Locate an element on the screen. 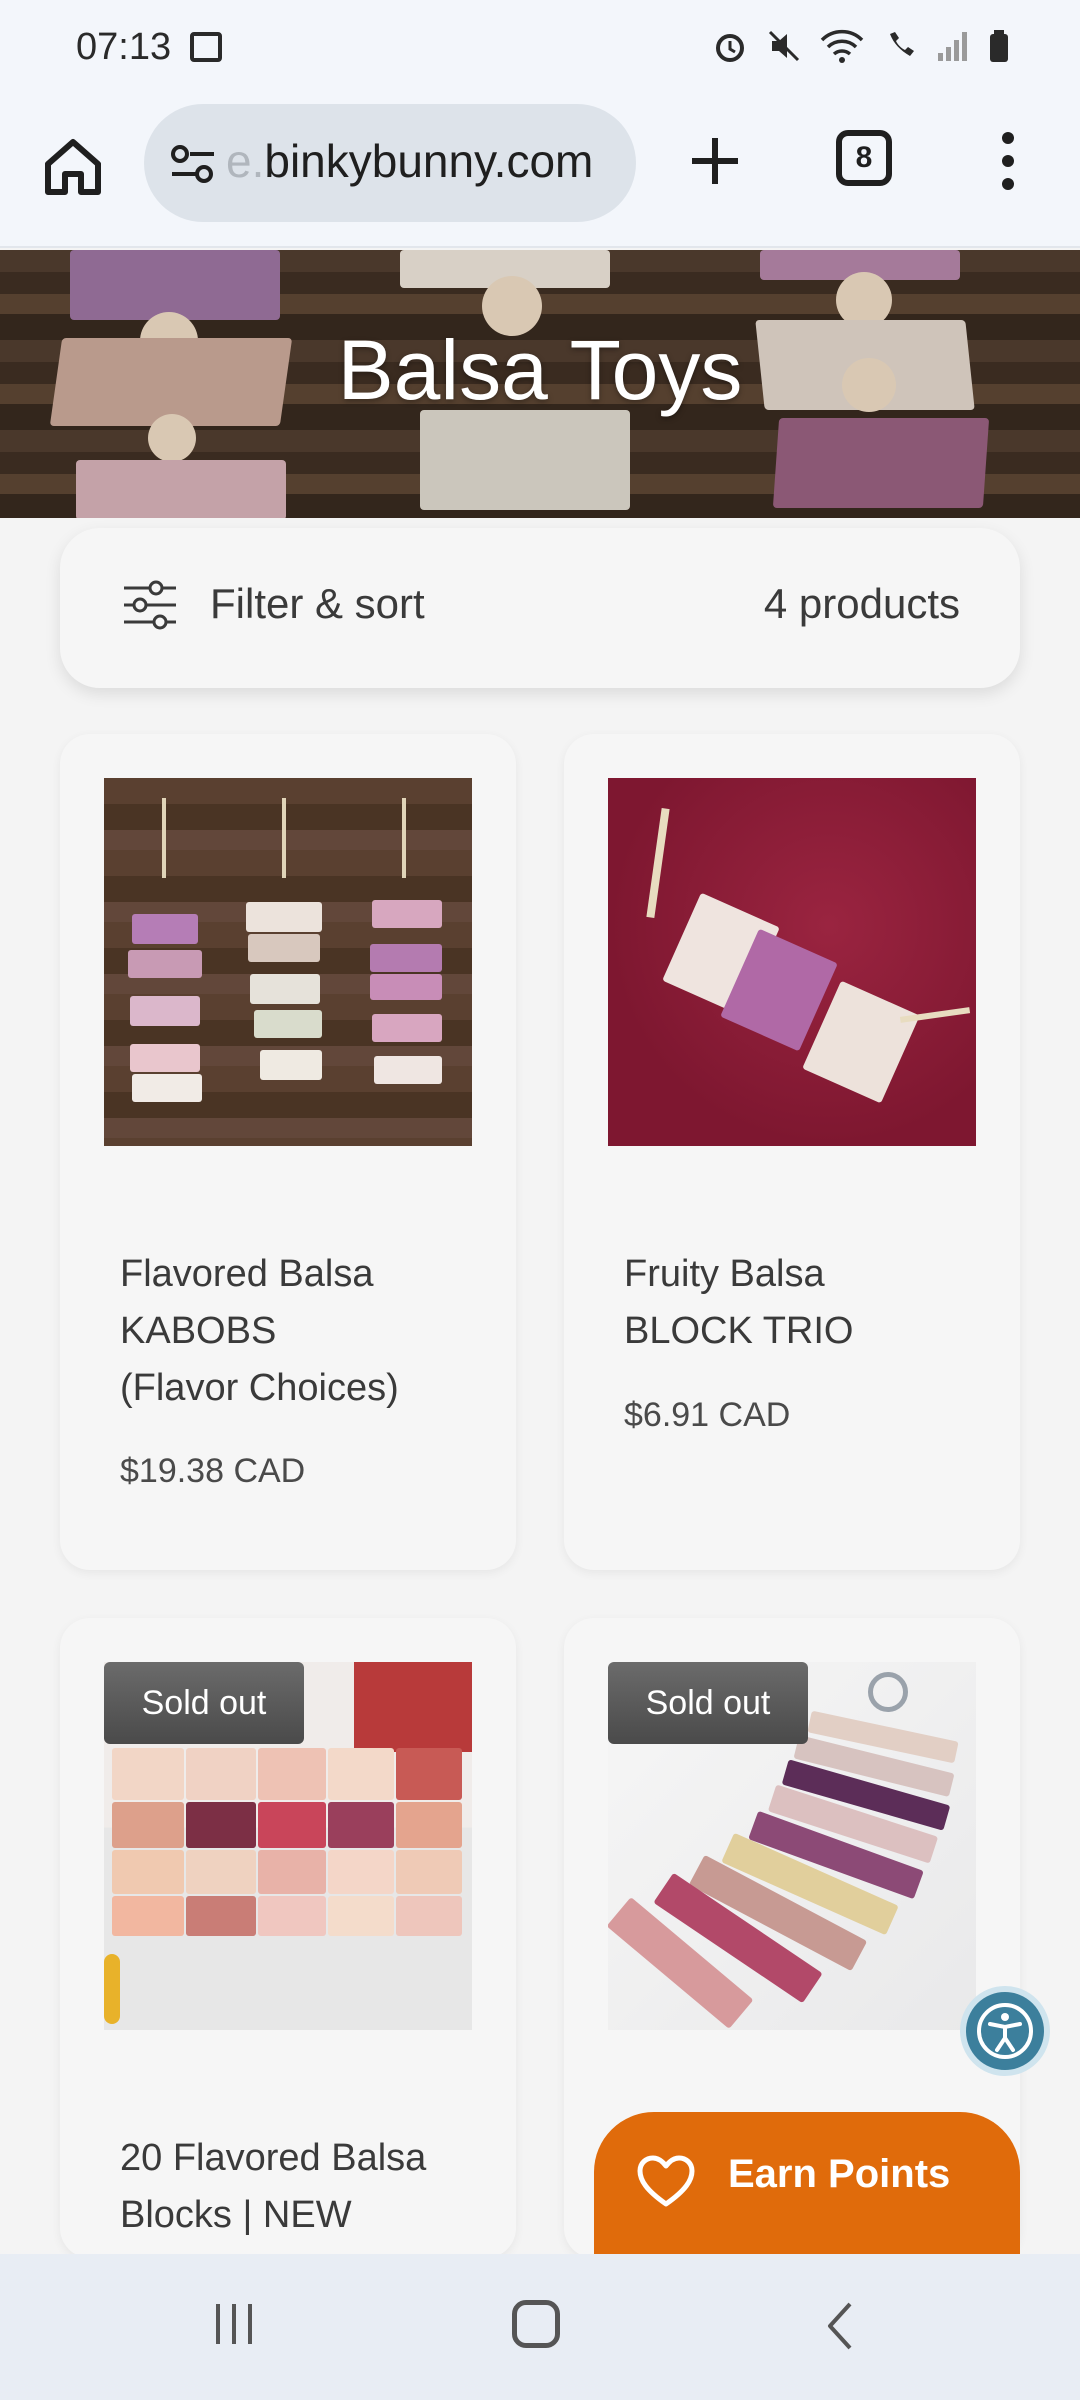 The width and height of the screenshot is (1080, 2400). new-tab-icon is located at coordinates (715, 161).